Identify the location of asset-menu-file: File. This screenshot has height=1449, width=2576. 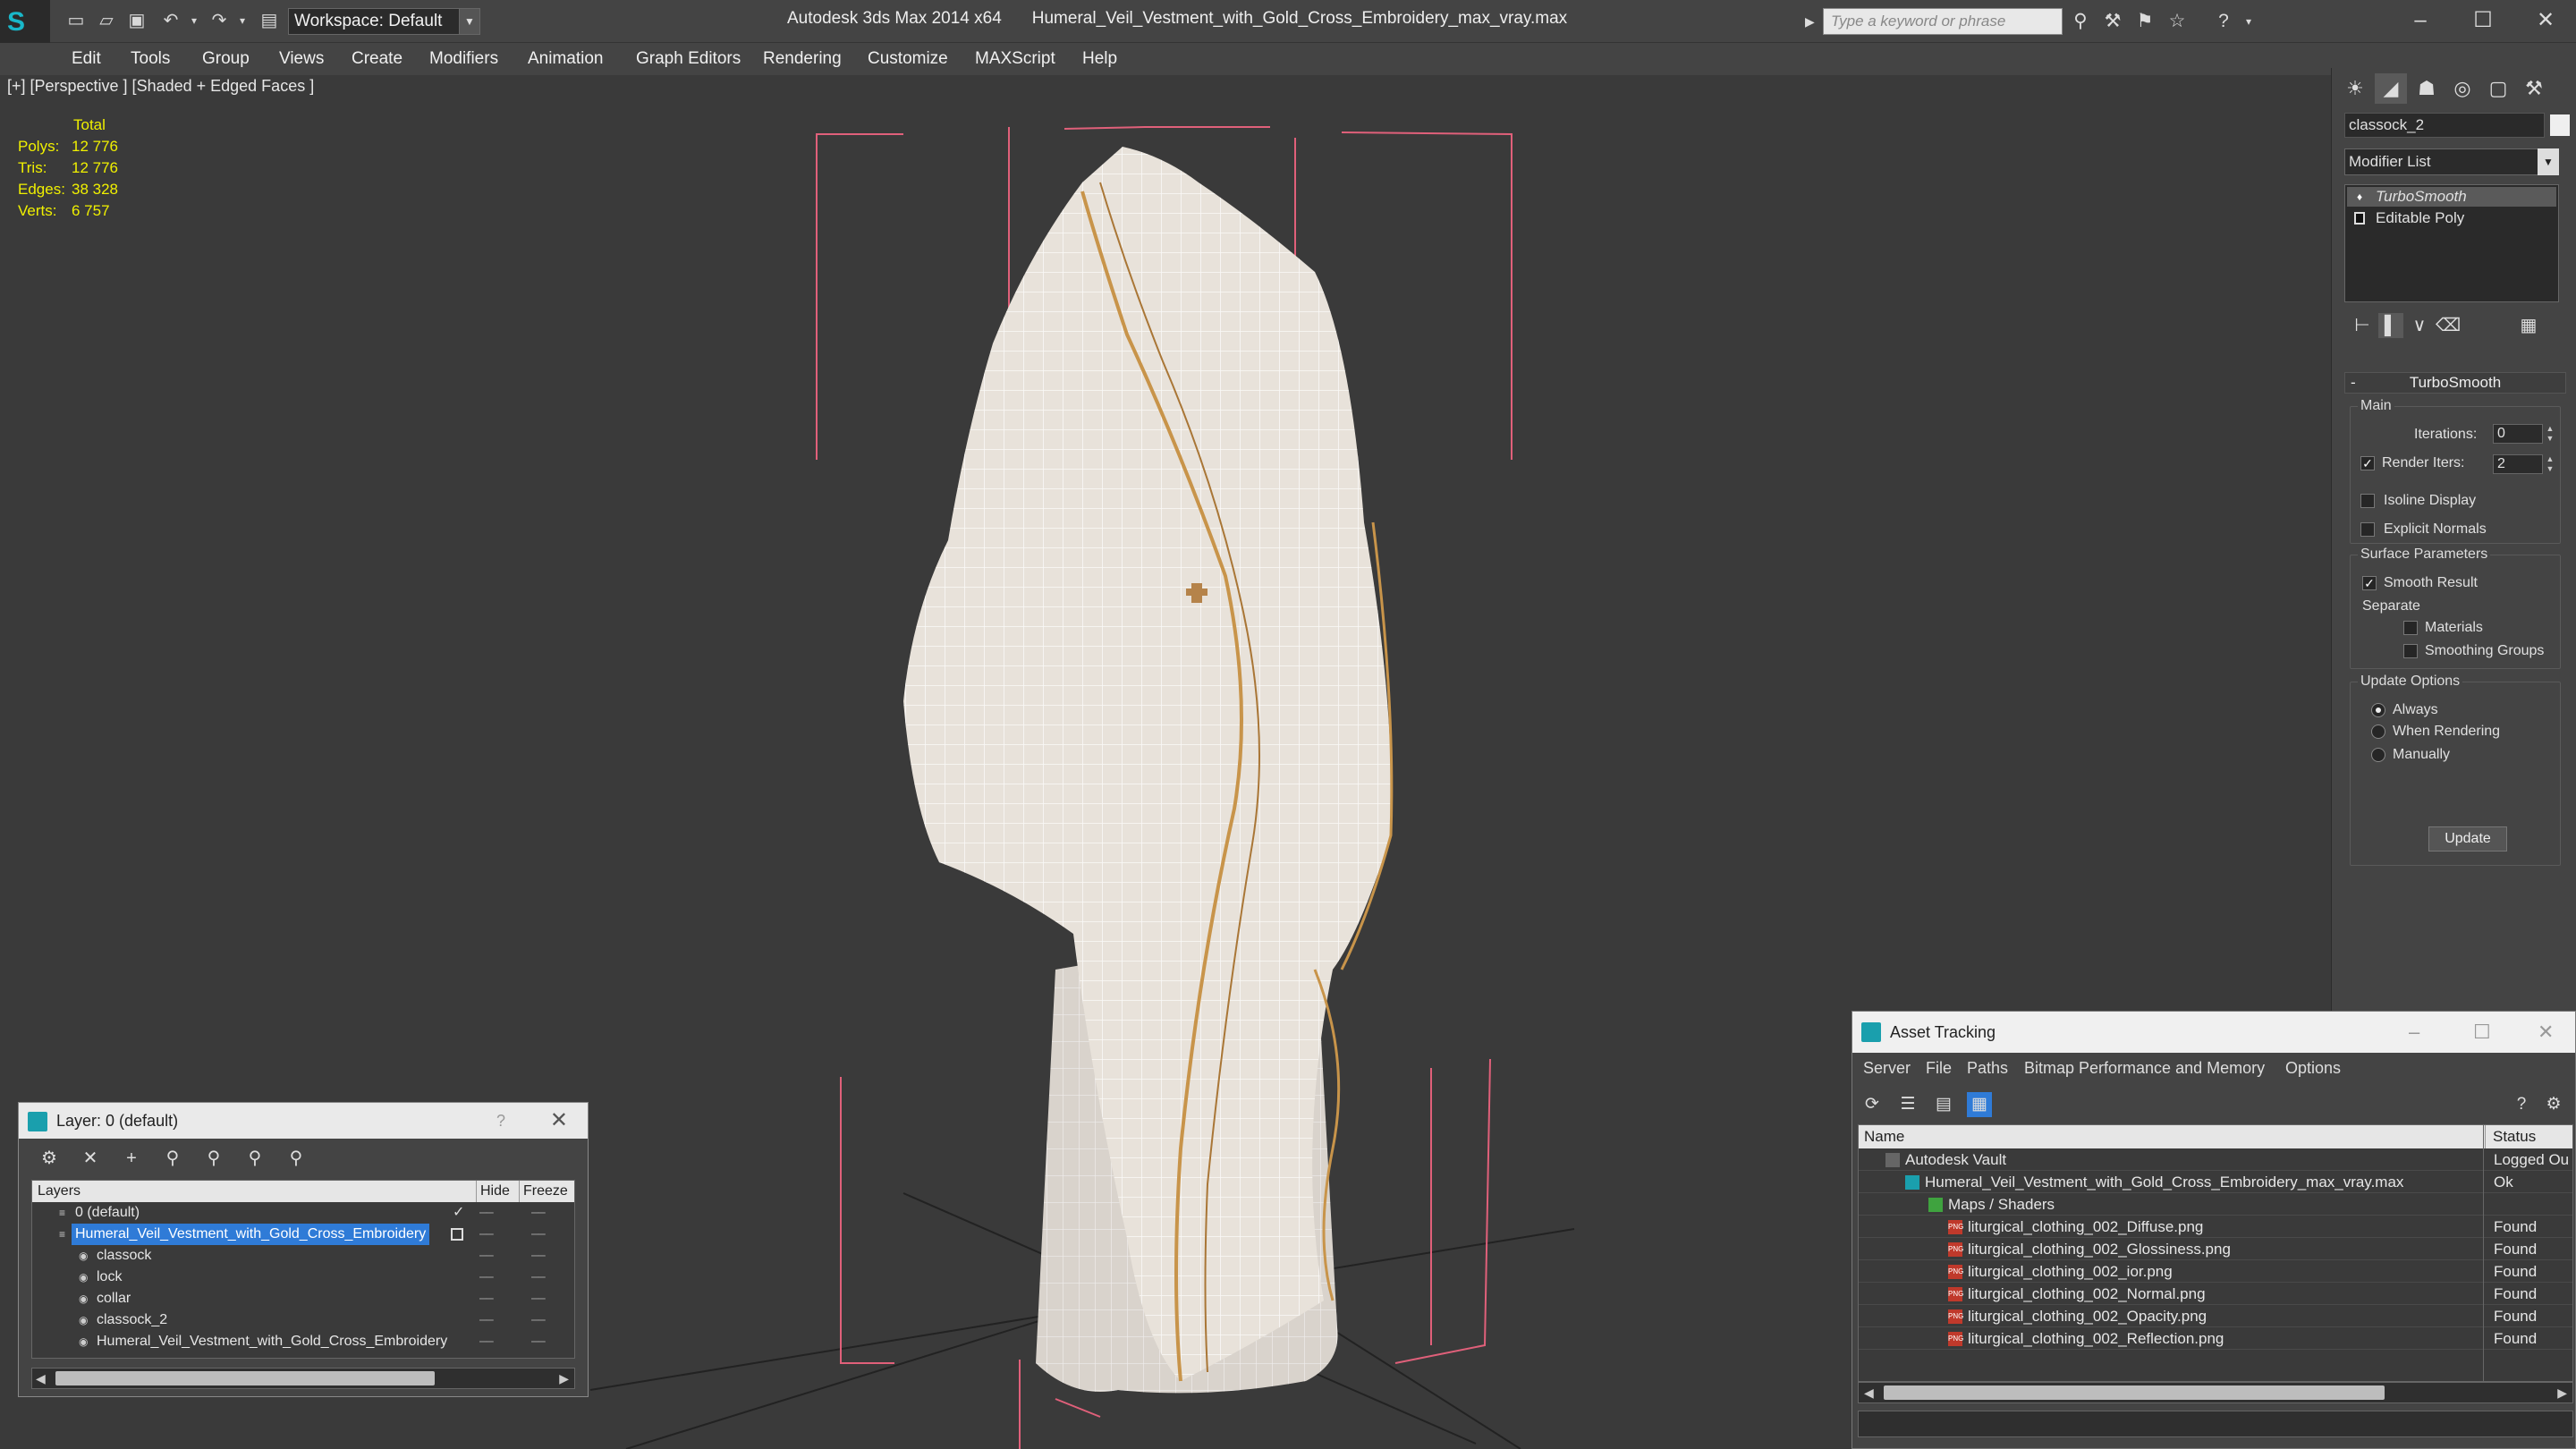
(1939, 1068).